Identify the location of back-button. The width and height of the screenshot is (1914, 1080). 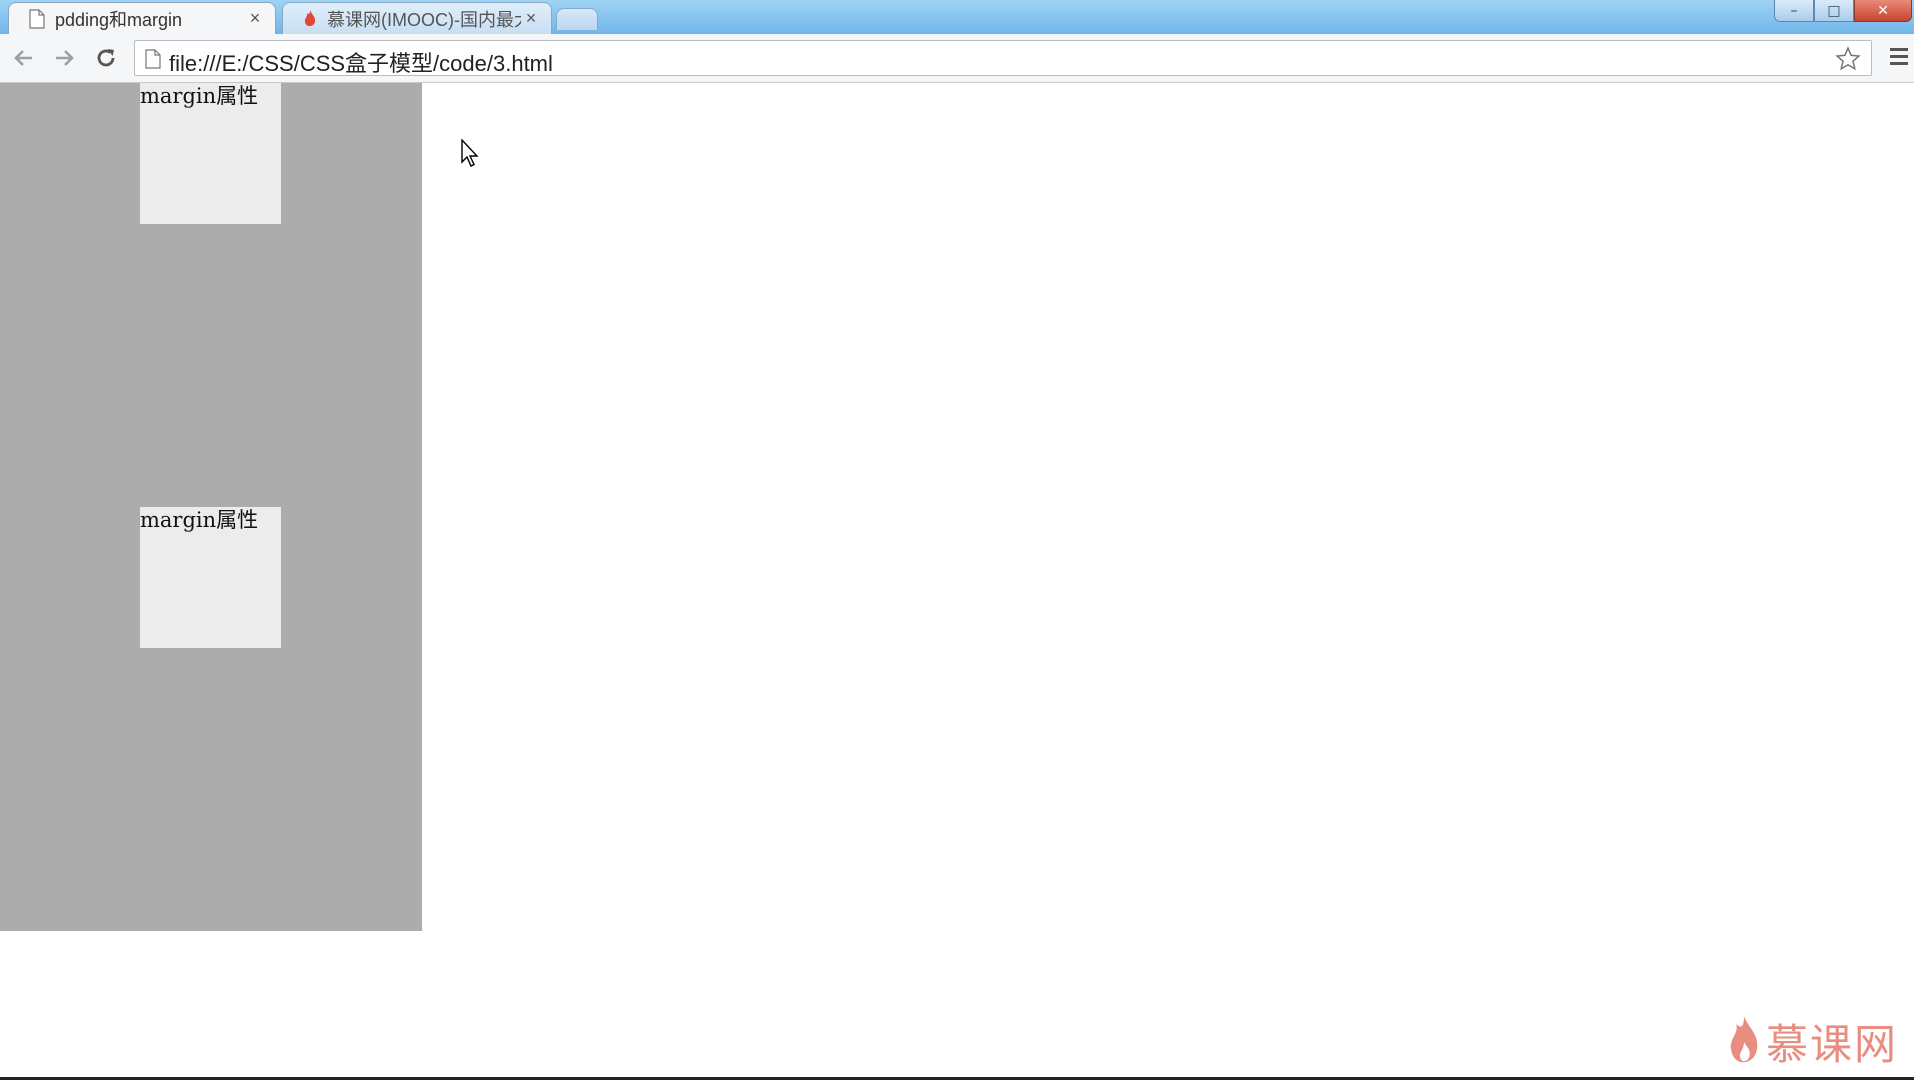
(24, 58).